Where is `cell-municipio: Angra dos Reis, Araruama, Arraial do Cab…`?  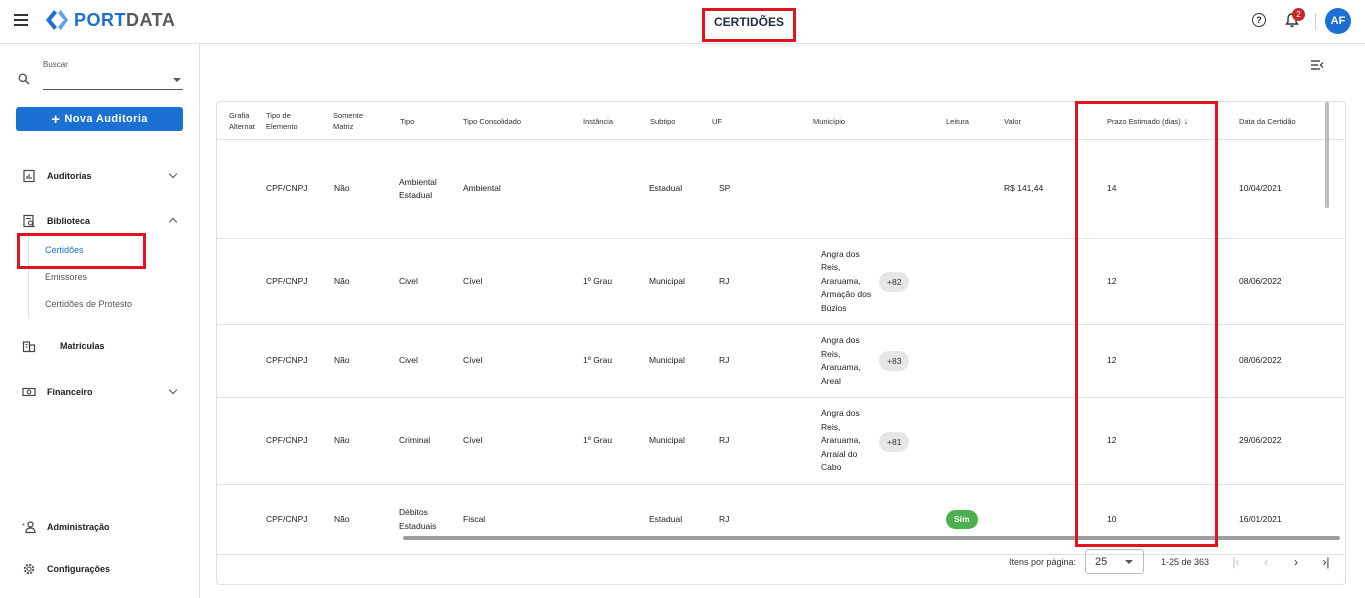
cell-municipio: Angra dos Reis, Araruama, Arraial do Cab… is located at coordinates (841, 440).